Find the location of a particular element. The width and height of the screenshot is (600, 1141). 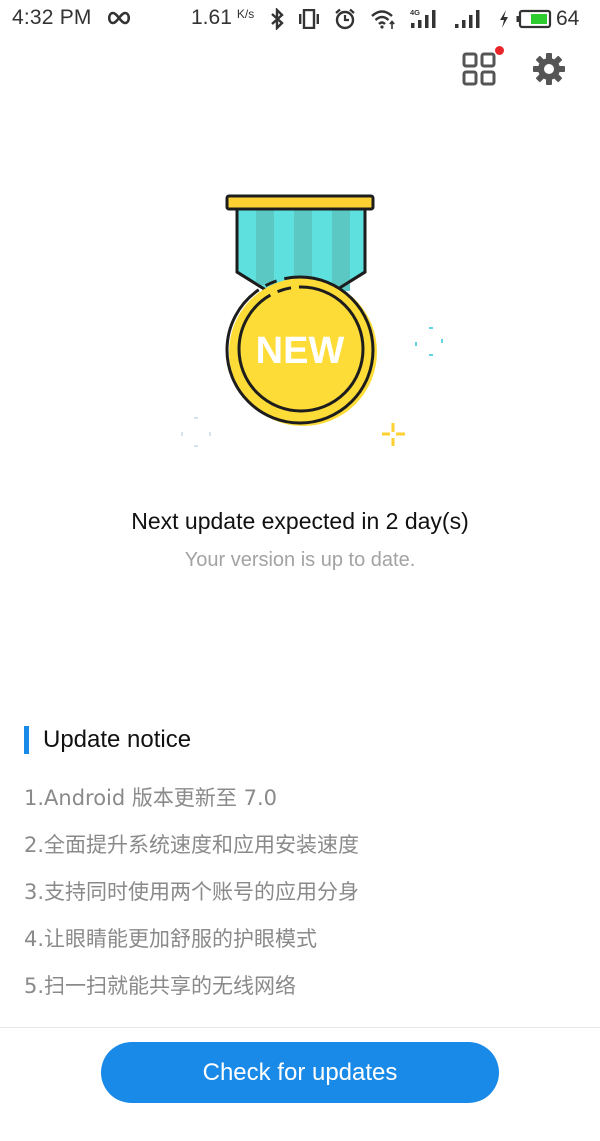

status-bar: 4:32 PM 1.61 K/s 4G 64 is located at coordinates (300, 19).